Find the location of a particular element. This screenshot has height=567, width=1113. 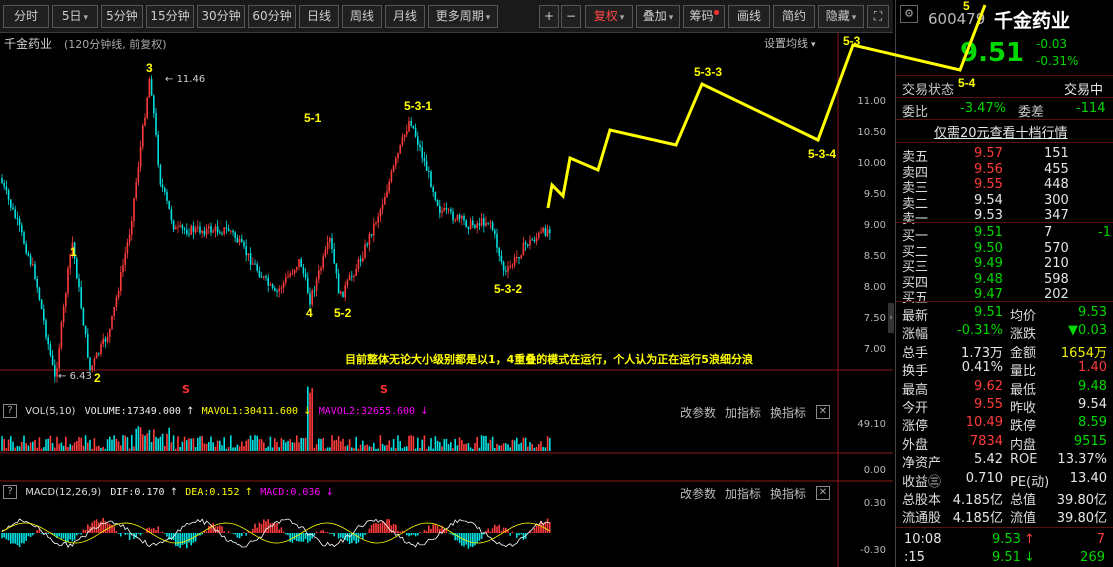

weicha-value: -114 is located at coordinates (1091, 108).